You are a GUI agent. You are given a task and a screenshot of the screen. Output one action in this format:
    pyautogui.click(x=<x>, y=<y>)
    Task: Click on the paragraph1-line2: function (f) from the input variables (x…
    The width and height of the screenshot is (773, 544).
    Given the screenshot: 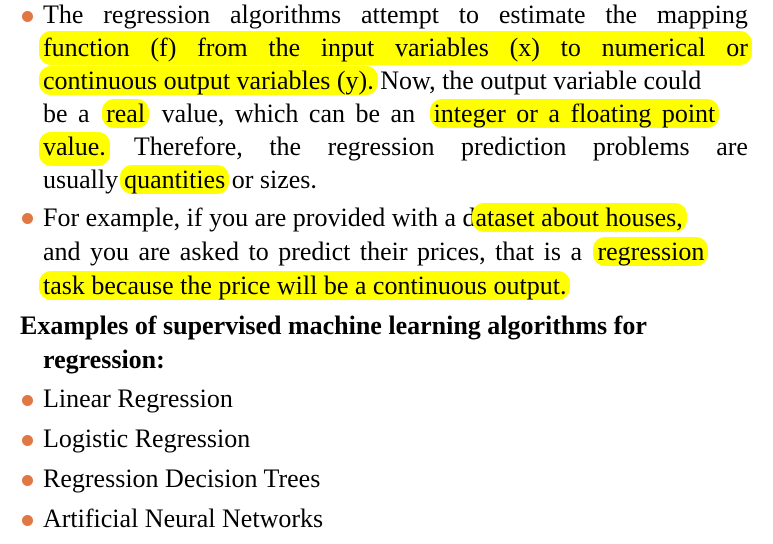 What is the action you would take?
    pyautogui.click(x=395, y=50)
    